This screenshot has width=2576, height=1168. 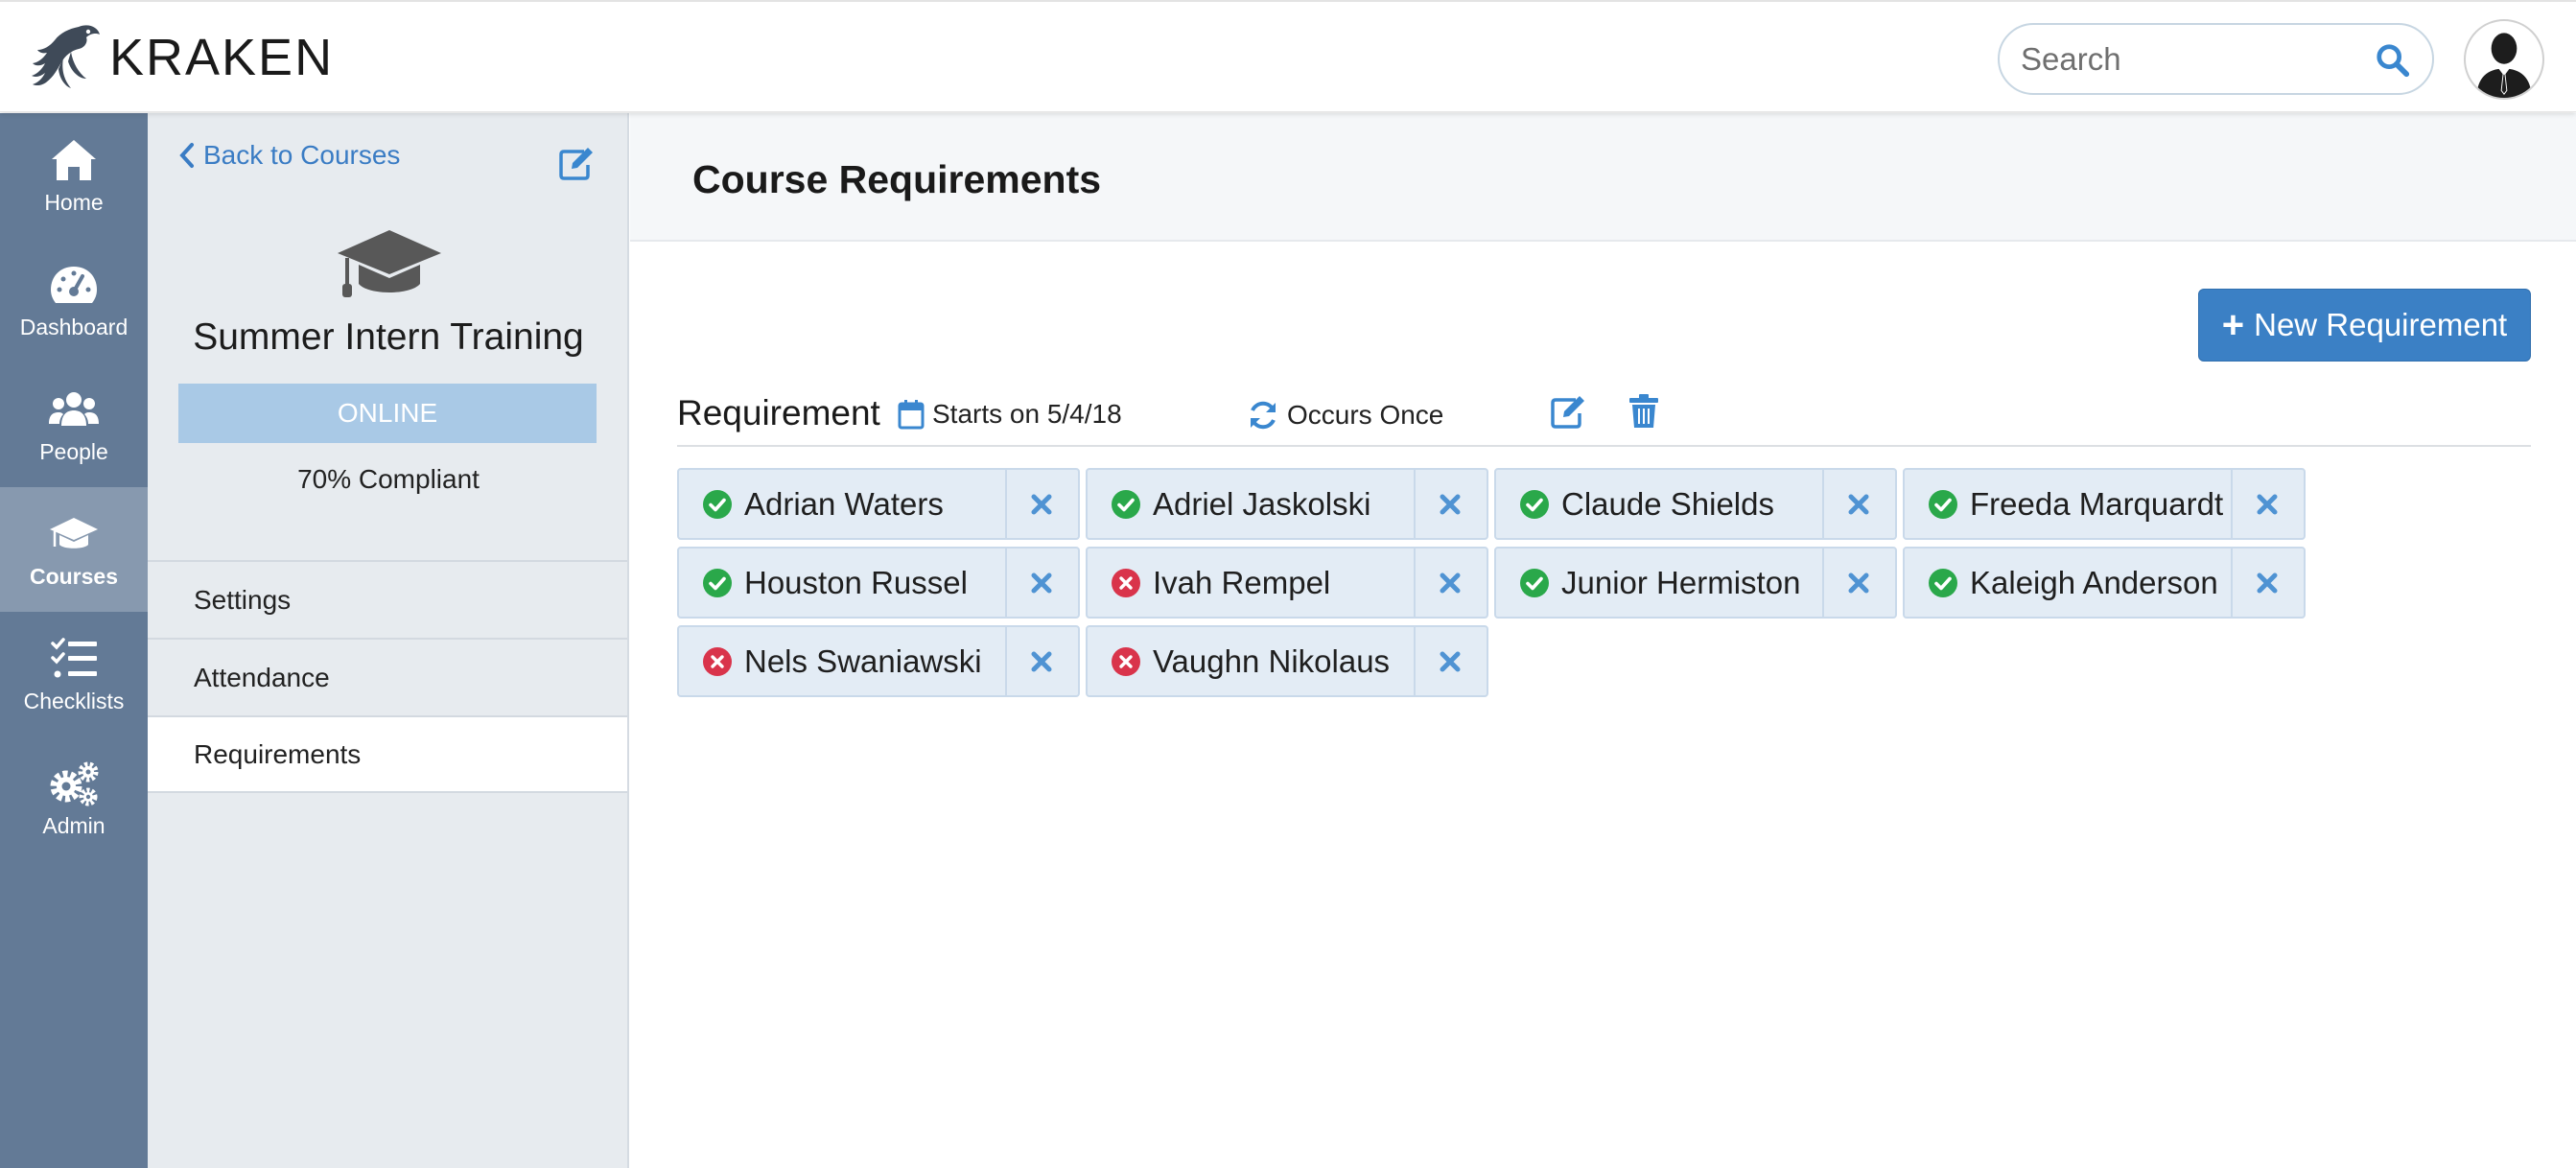 I want to click on person-chip: Kaleigh Anderson, so click(x=2104, y=583).